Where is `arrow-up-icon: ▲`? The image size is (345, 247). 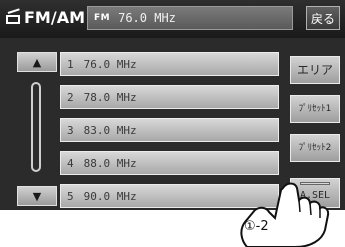 arrow-up-icon: ▲ is located at coordinates (37, 62).